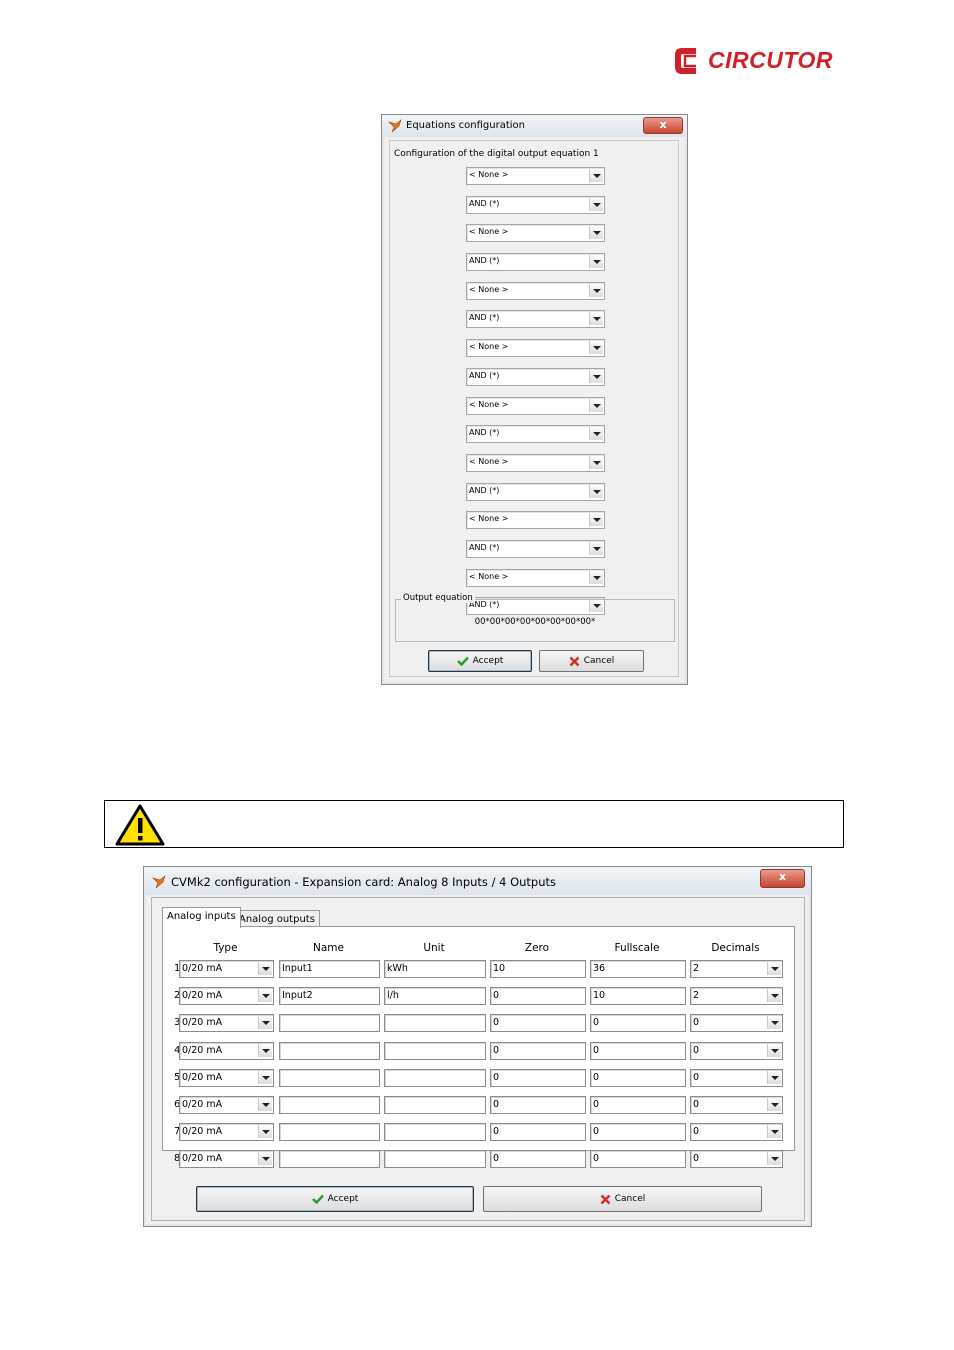 The height and width of the screenshot is (1350, 954). I want to click on fullscale-input: 36, so click(638, 969).